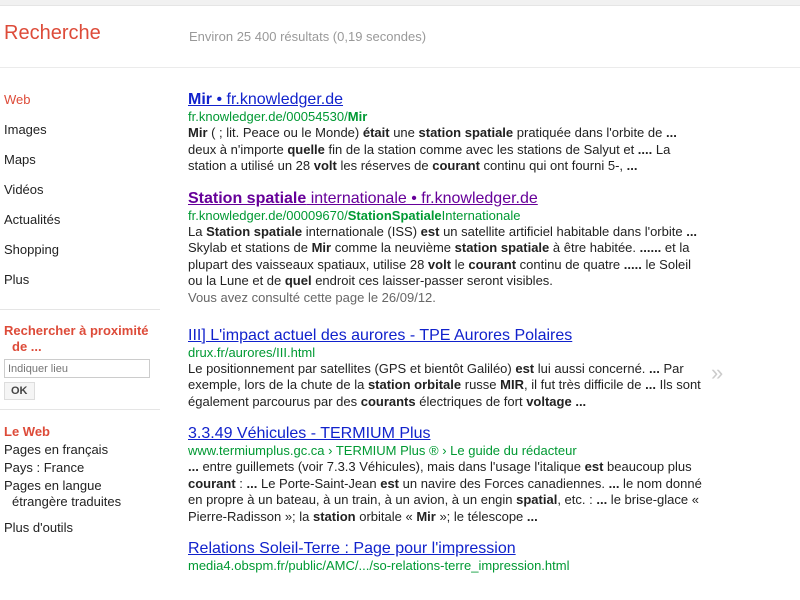 This screenshot has height=600, width=800. What do you see at coordinates (584, 384) in the screenshot?
I see `text-segment: , il fut très difficile de` at bounding box center [584, 384].